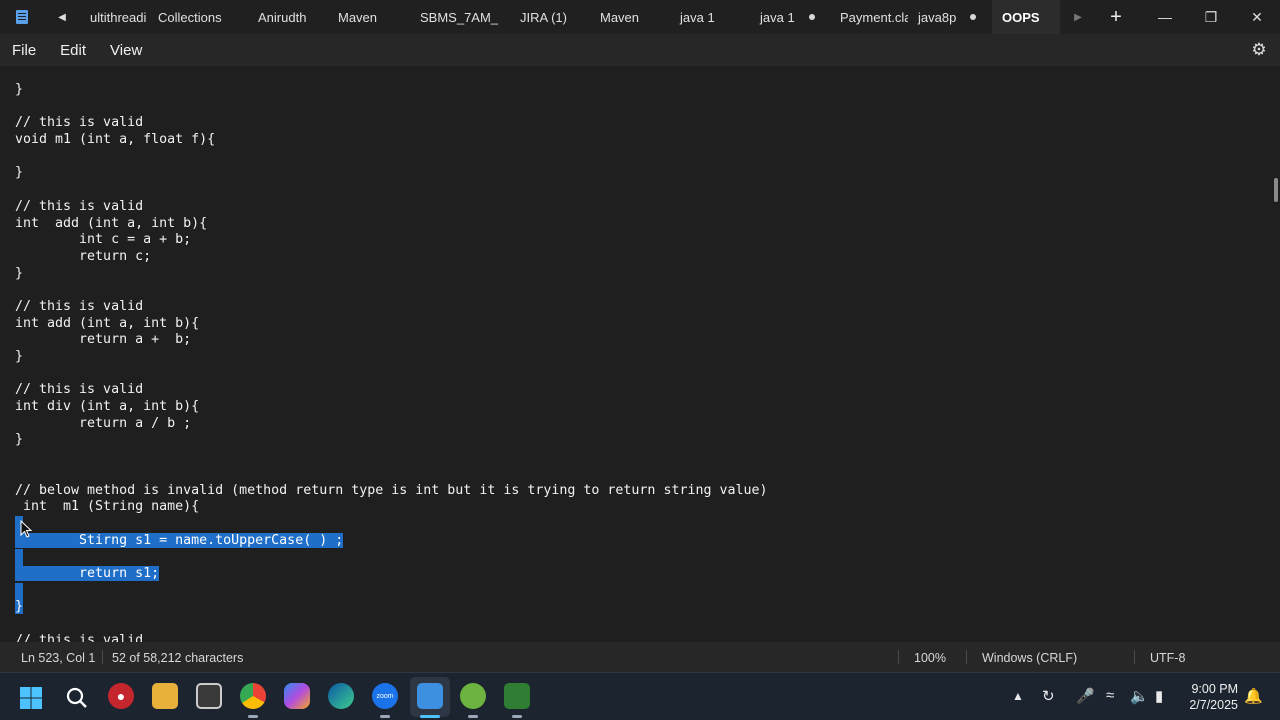 This screenshot has width=1280, height=720. I want to click on code-line: return a / b ;, so click(391, 424).